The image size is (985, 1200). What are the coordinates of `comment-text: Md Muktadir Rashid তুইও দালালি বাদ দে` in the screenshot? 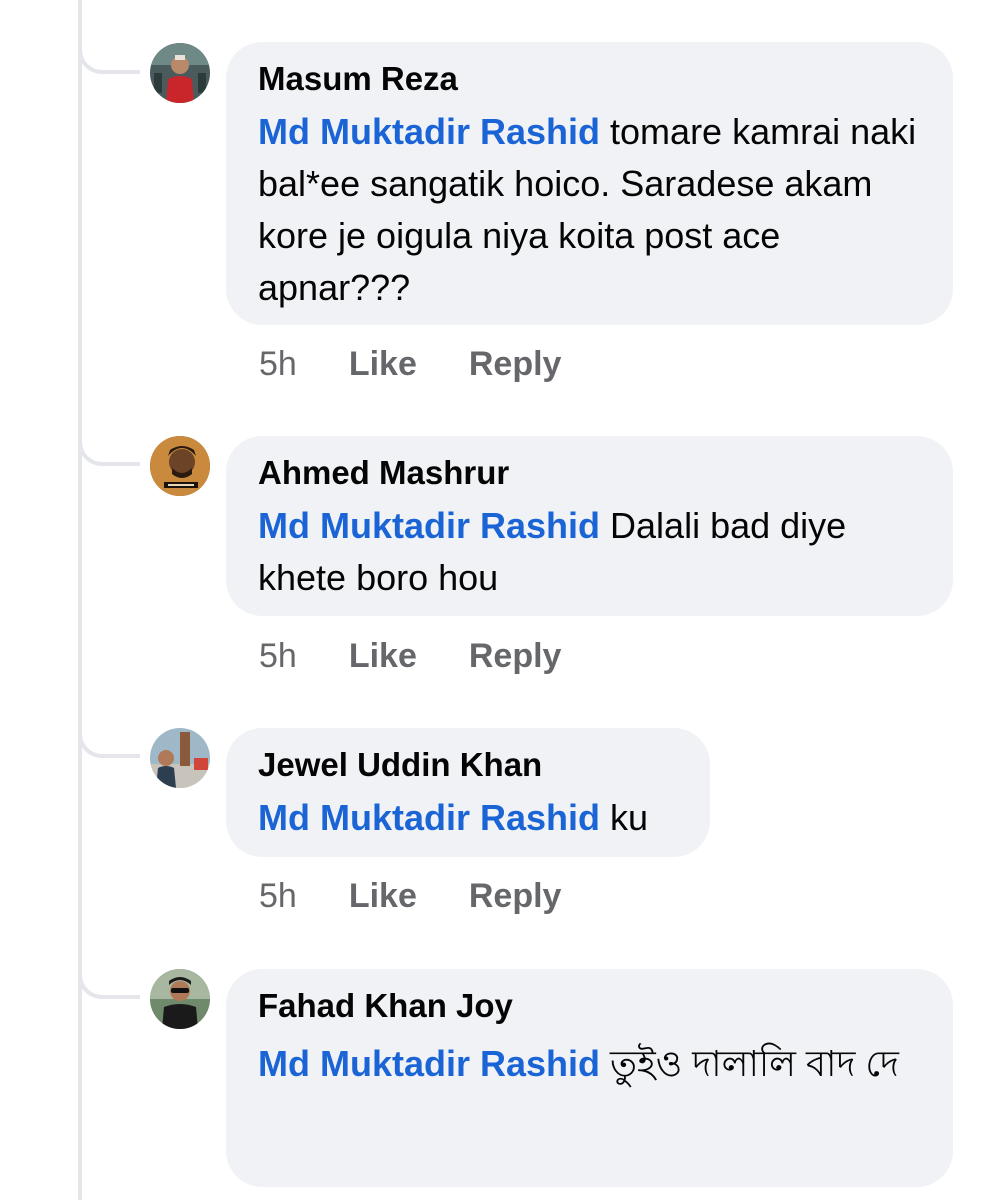 It's located at (590, 1064).